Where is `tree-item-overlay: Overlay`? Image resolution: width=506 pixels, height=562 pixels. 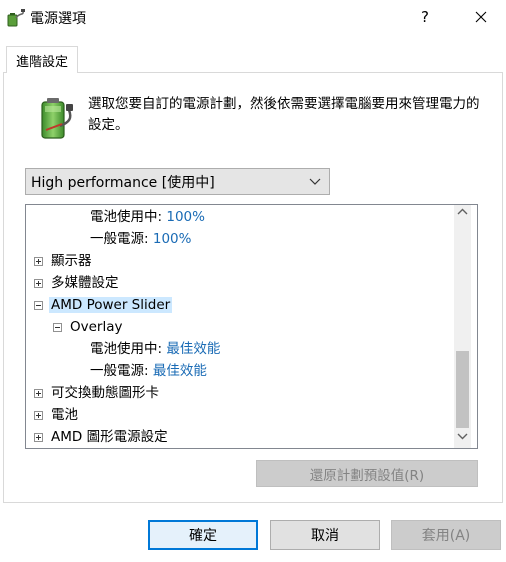 tree-item-overlay: Overlay is located at coordinates (96, 327).